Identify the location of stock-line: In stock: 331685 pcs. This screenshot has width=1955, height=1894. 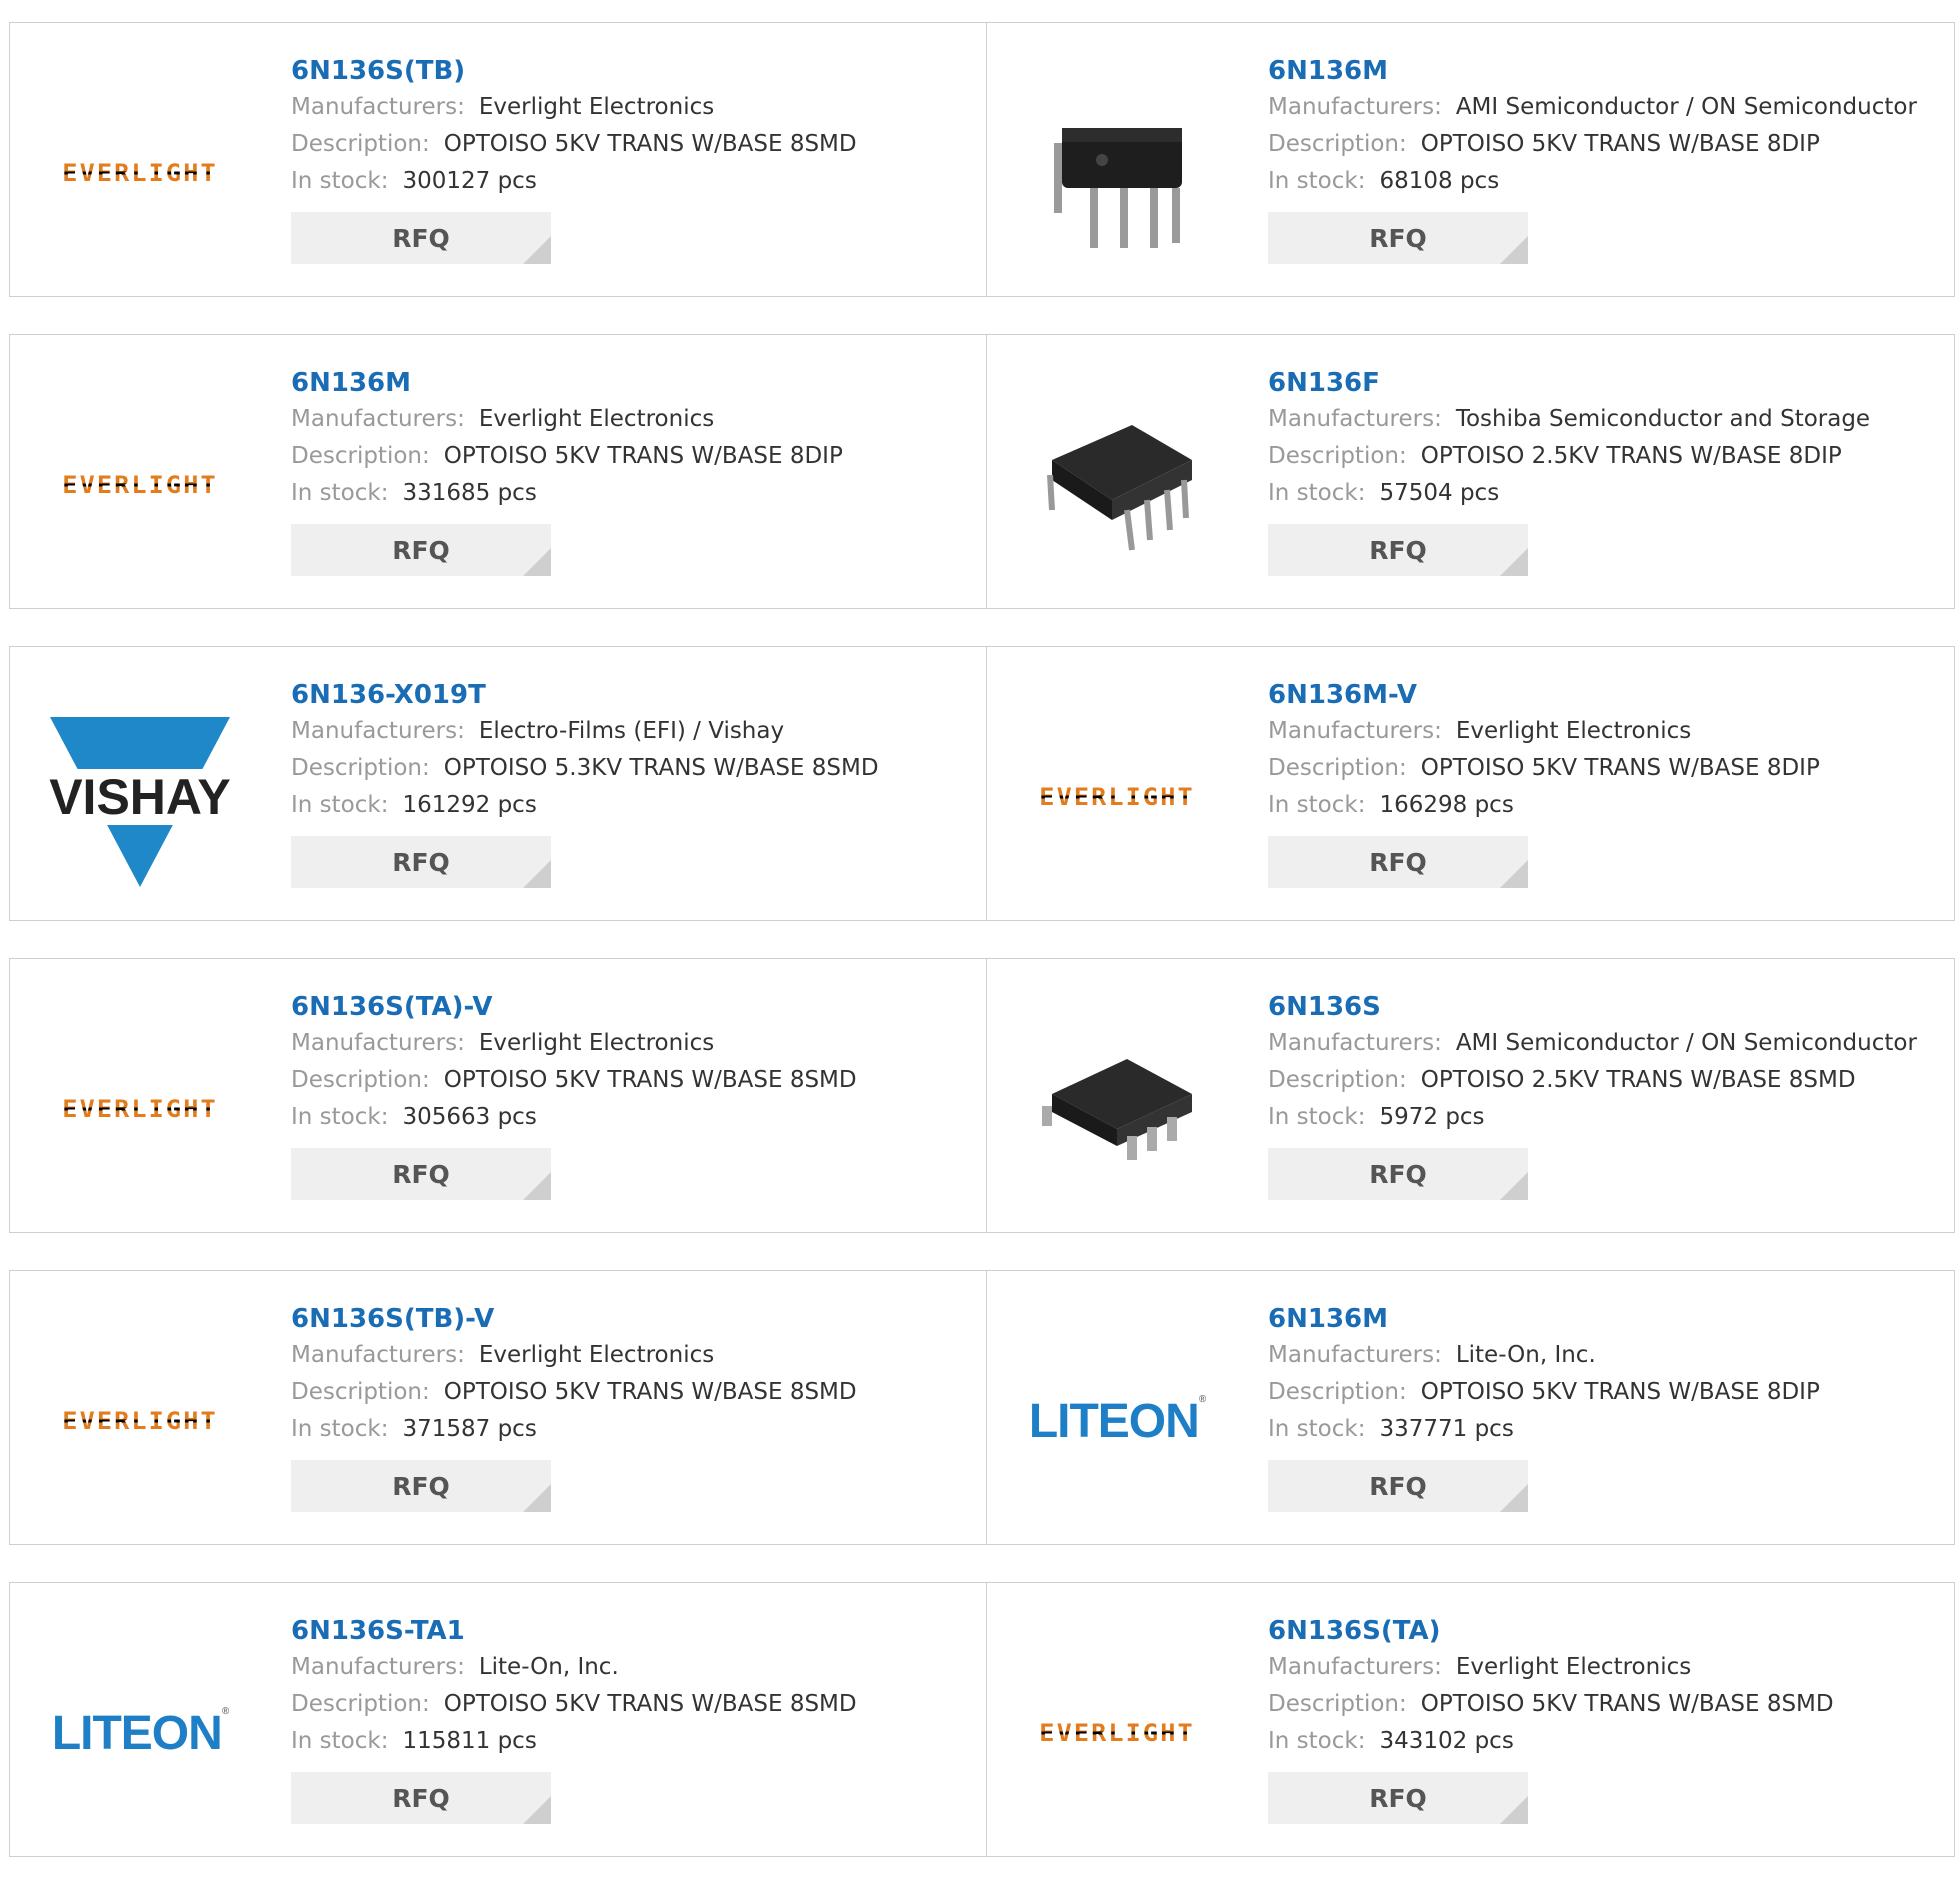
(567, 493).